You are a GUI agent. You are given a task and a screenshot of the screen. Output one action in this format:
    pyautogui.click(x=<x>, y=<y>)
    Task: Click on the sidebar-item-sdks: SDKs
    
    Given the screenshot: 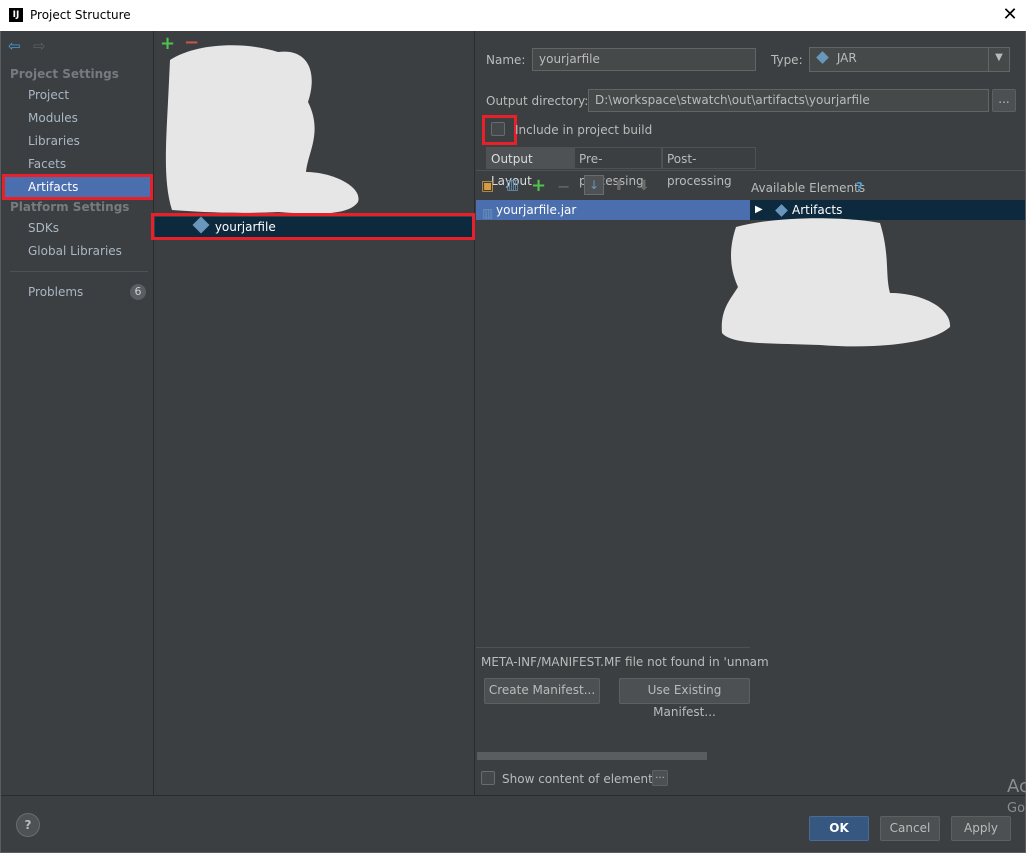 What is the action you would take?
    pyautogui.click(x=77, y=228)
    